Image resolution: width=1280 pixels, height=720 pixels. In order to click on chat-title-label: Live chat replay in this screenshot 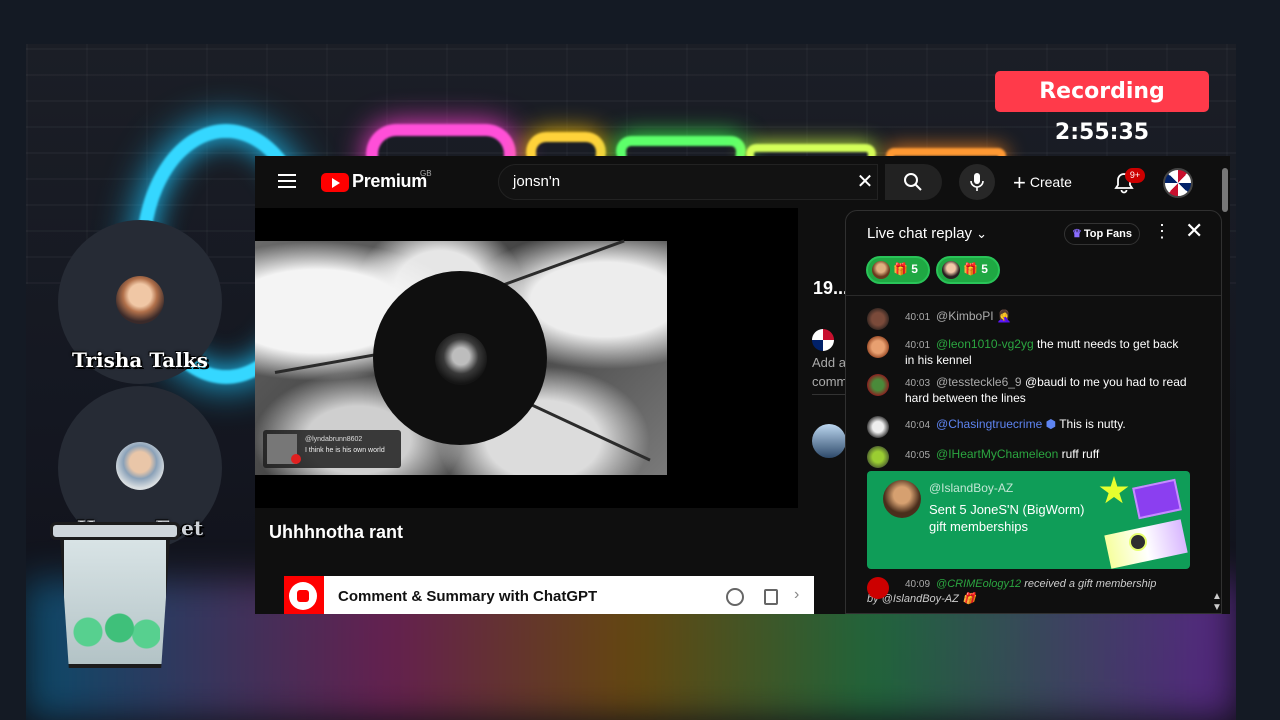, I will do `click(920, 233)`.